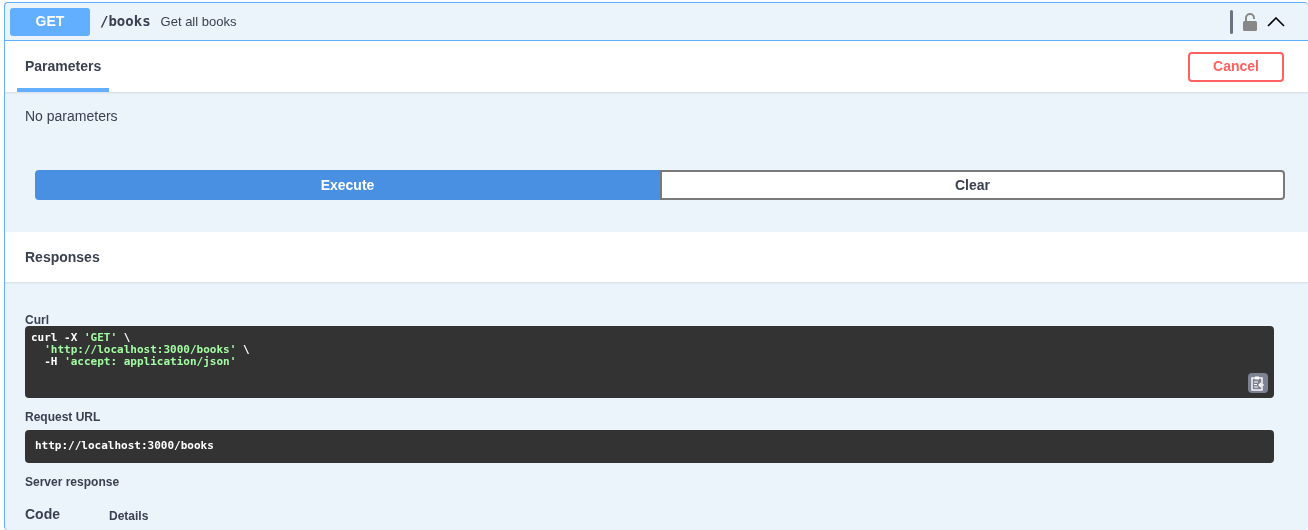 The image size is (1308, 530). I want to click on parameters-tab: Parameters, so click(63, 66).